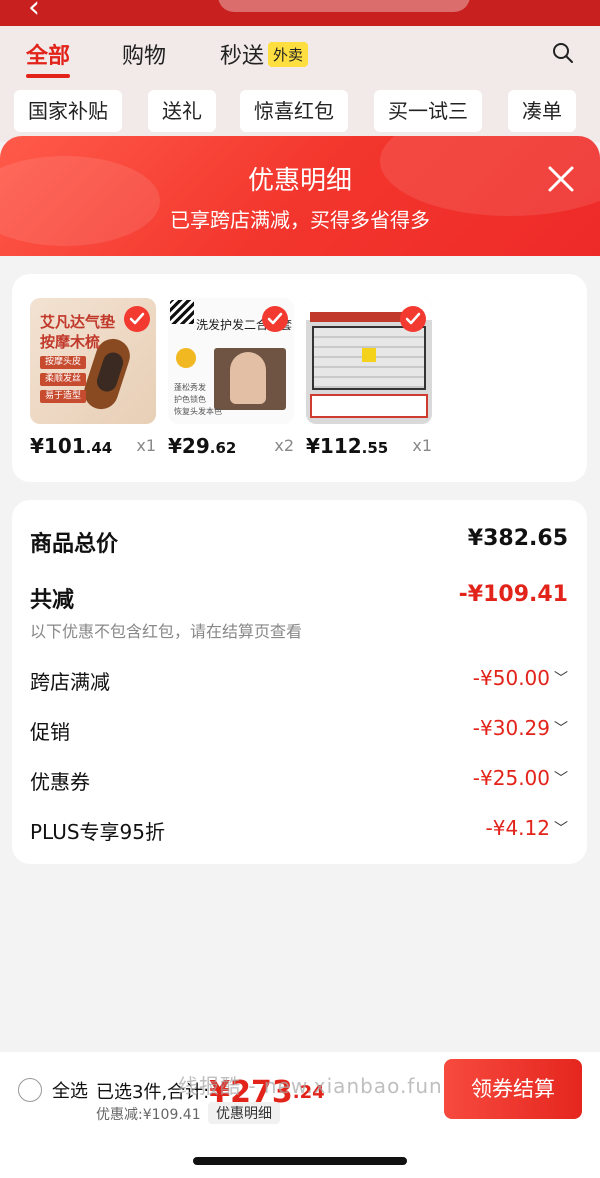 This screenshot has width=600, height=1178. What do you see at coordinates (148, 1115) in the screenshot?
I see `discount-amount: 优惠减:¥109.41` at bounding box center [148, 1115].